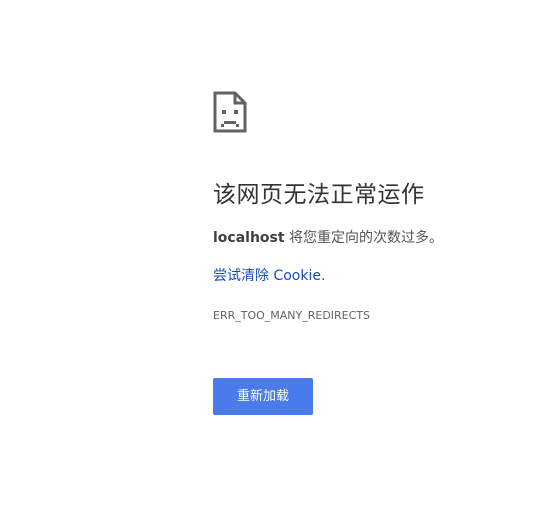 Image resolution: width=548 pixels, height=507 pixels. I want to click on error-host: localhost, so click(249, 238).